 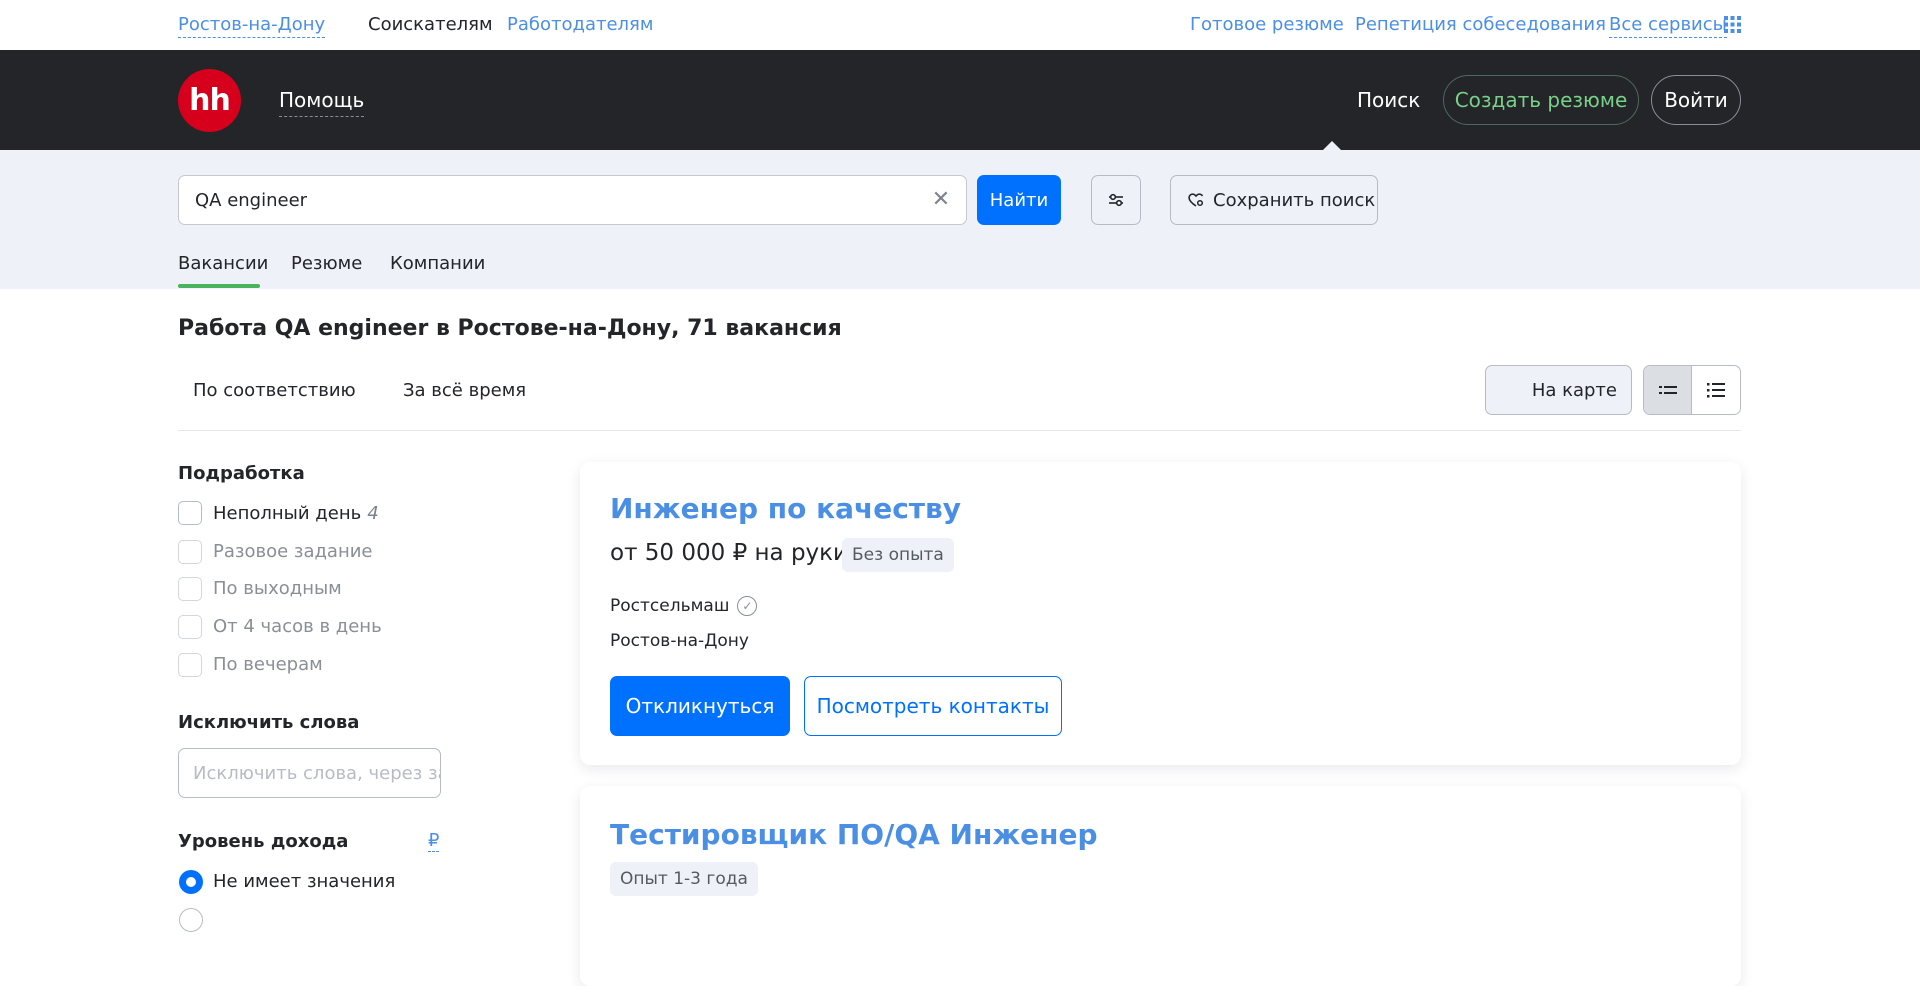 I want to click on sort-by-dropdown: По соответствию, so click(x=274, y=390).